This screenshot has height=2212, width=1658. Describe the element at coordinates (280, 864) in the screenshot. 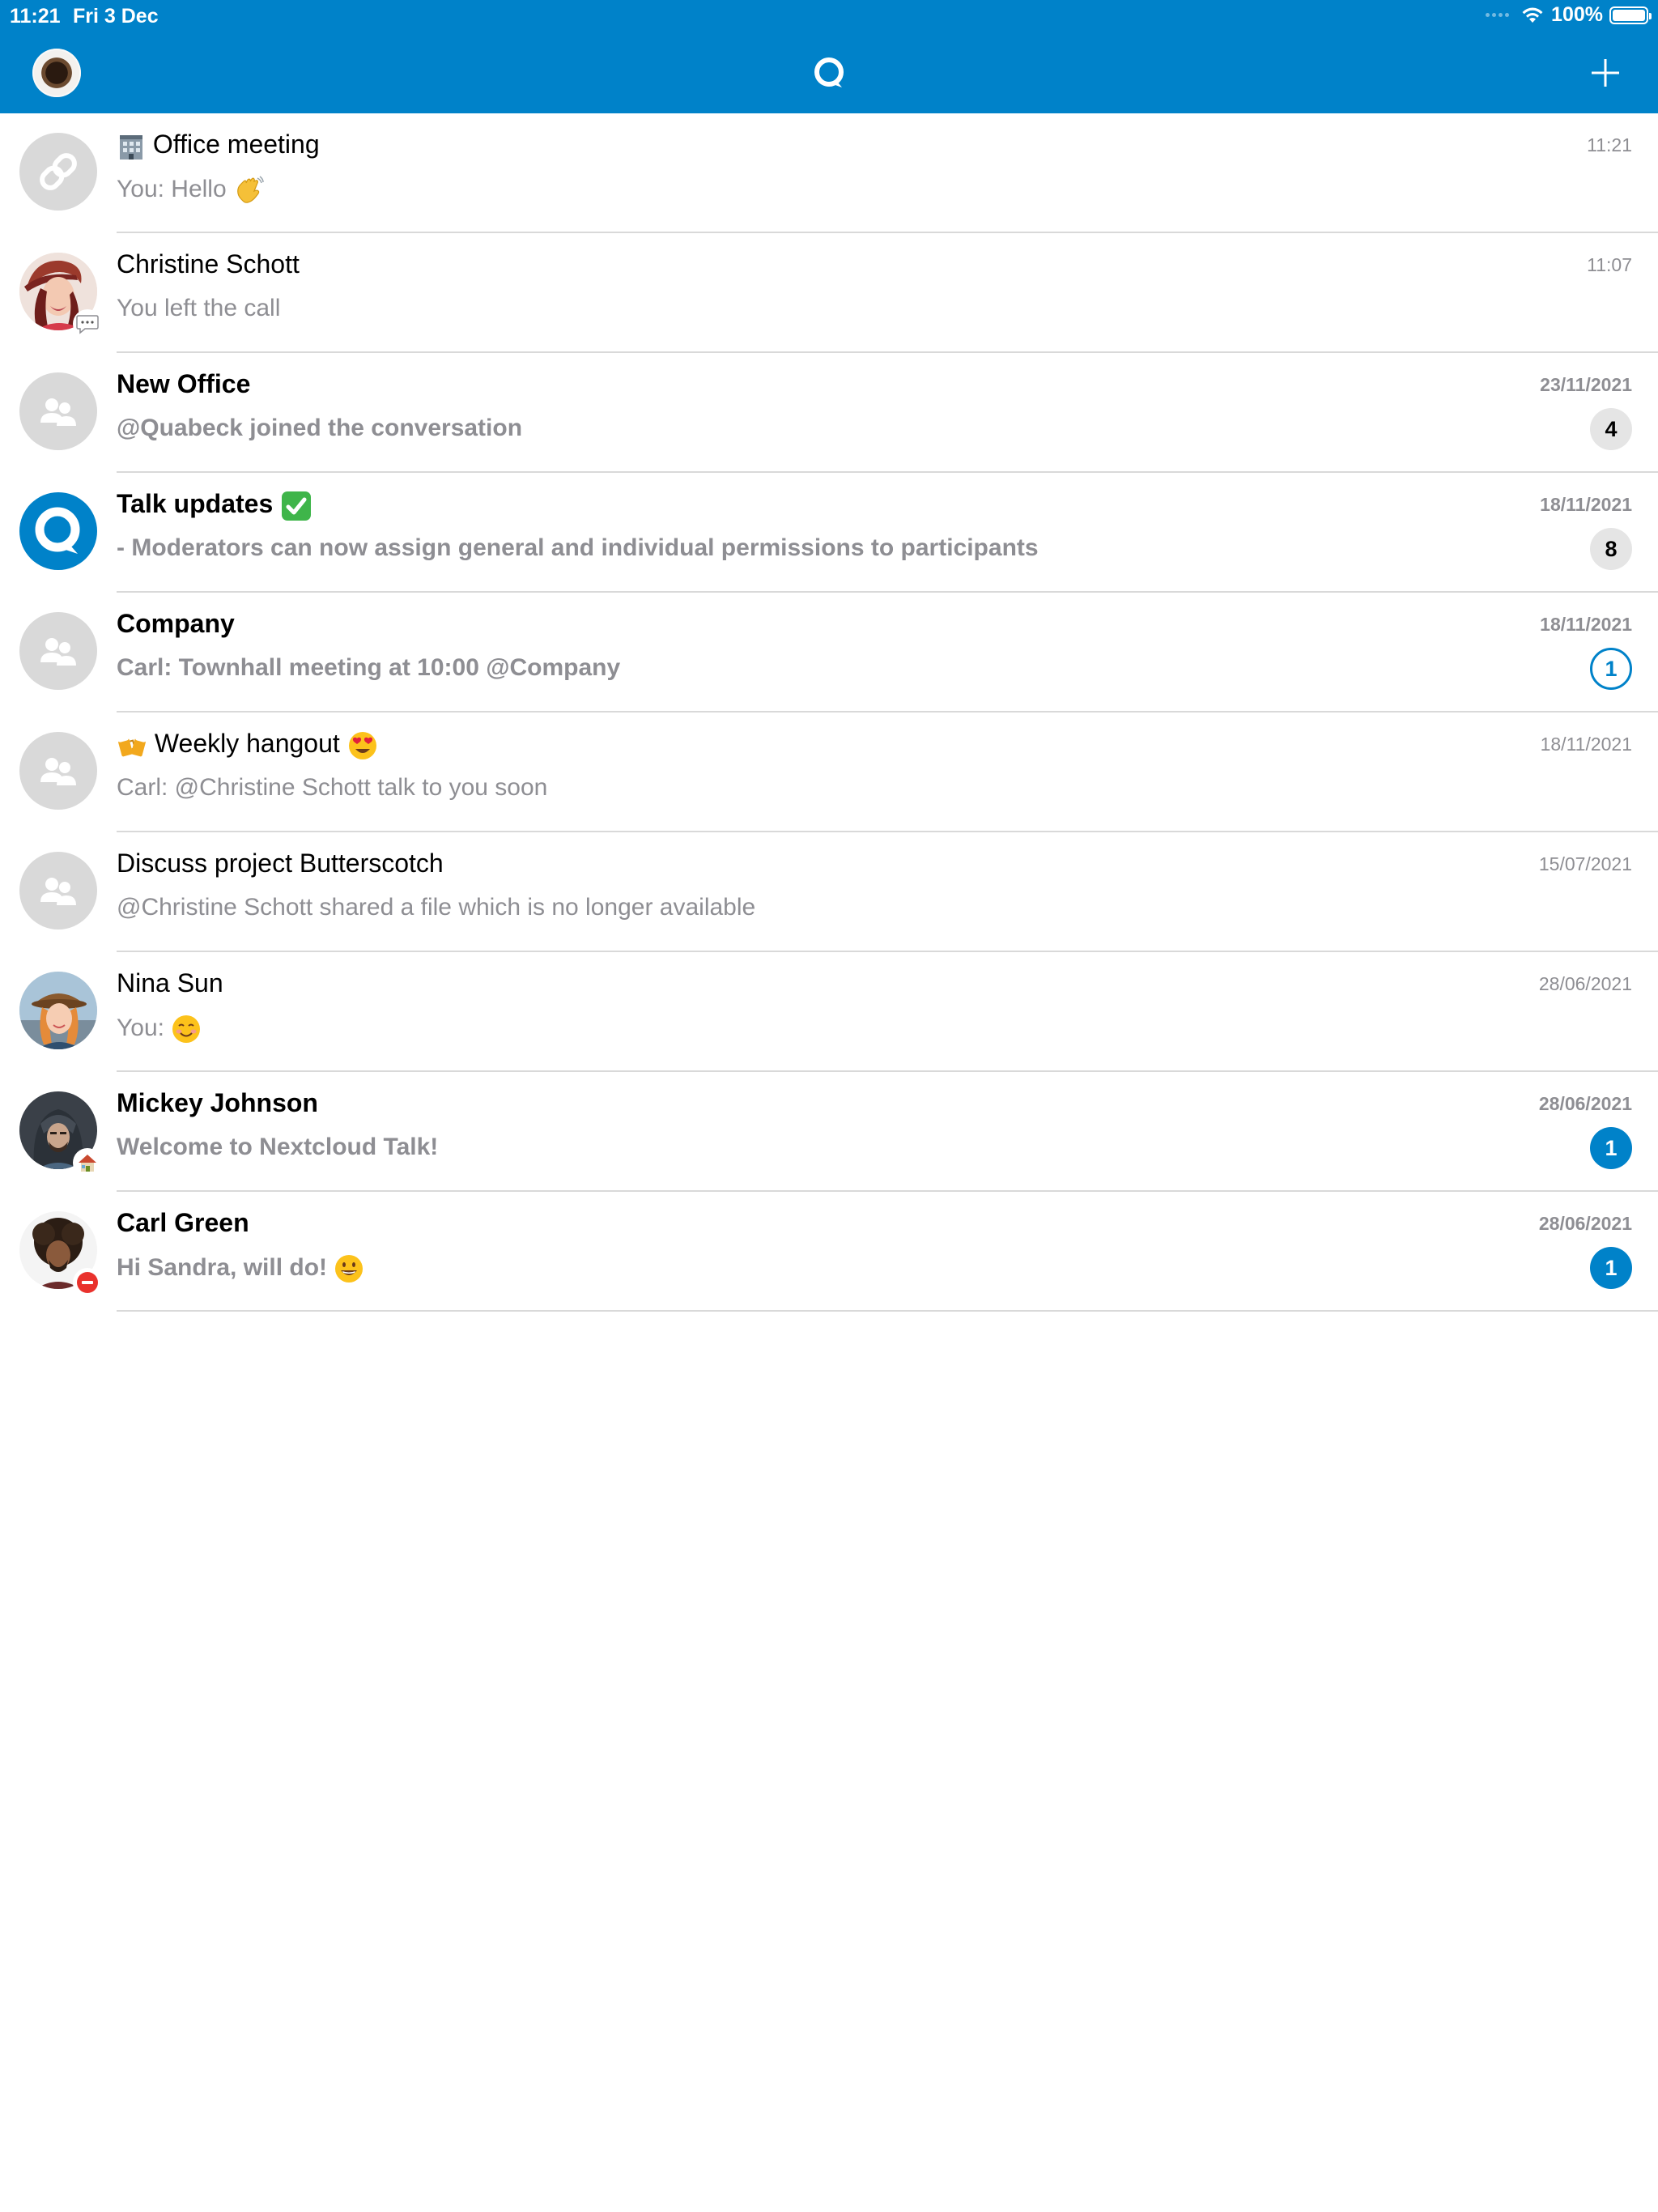

I see `conversation-title: Discuss project Butterscotch` at that location.